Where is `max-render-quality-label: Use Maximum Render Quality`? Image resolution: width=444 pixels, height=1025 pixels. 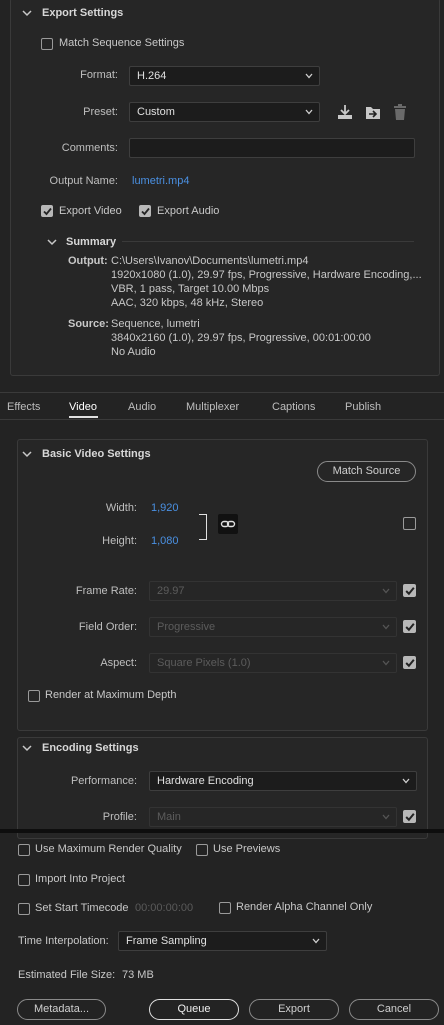 max-render-quality-label: Use Maximum Render Quality is located at coordinates (108, 849).